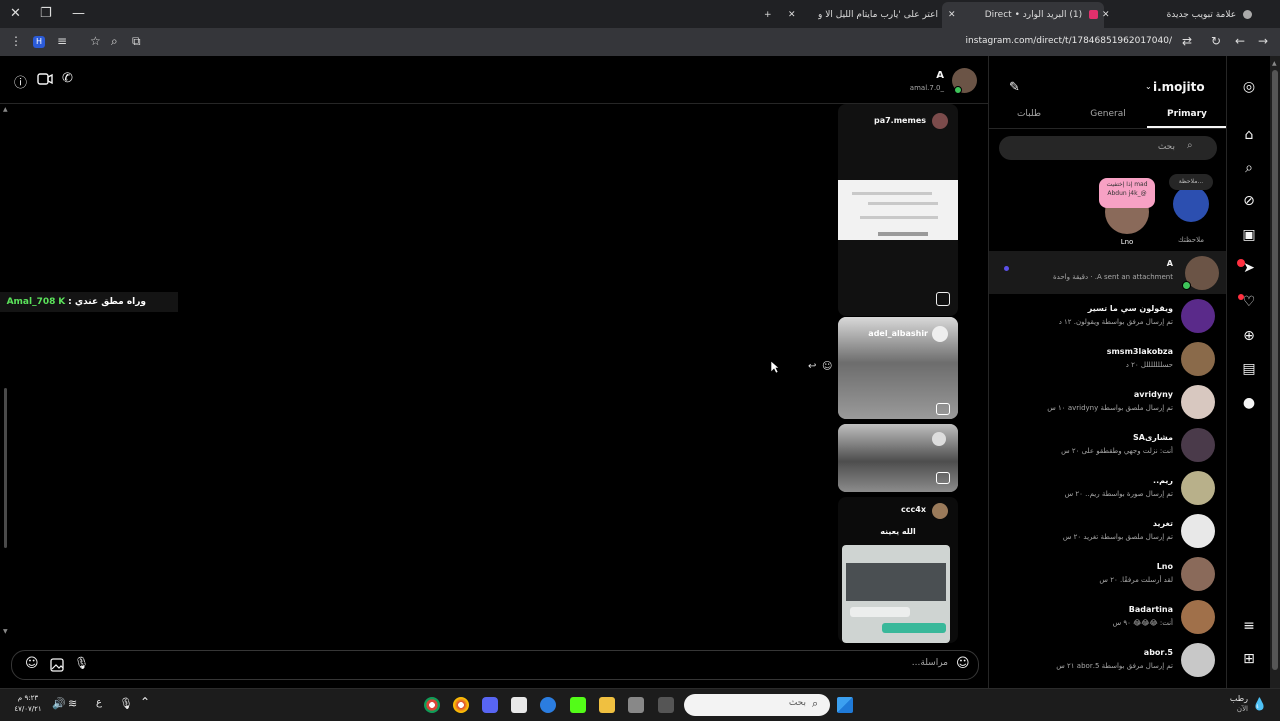  What do you see at coordinates (1108, 358) in the screenshot?
I see `thread-item: smsm3lakobza حسلللللللل ٢٠ د` at bounding box center [1108, 358].